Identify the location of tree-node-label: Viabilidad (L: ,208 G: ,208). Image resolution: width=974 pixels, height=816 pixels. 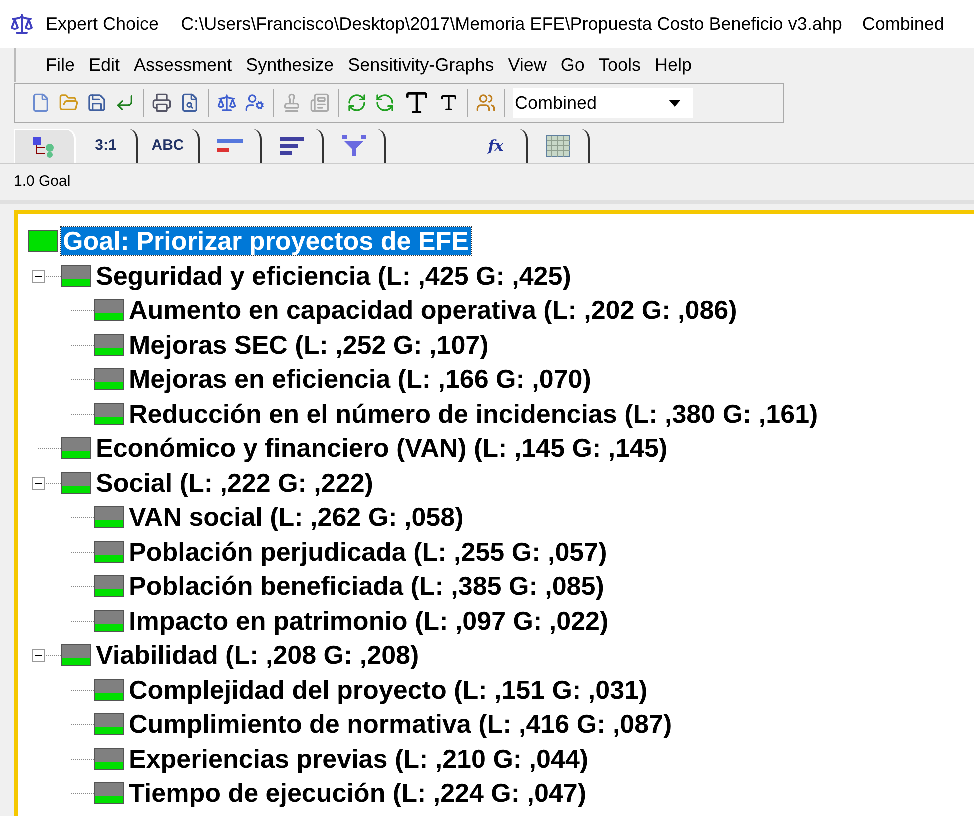
(258, 655).